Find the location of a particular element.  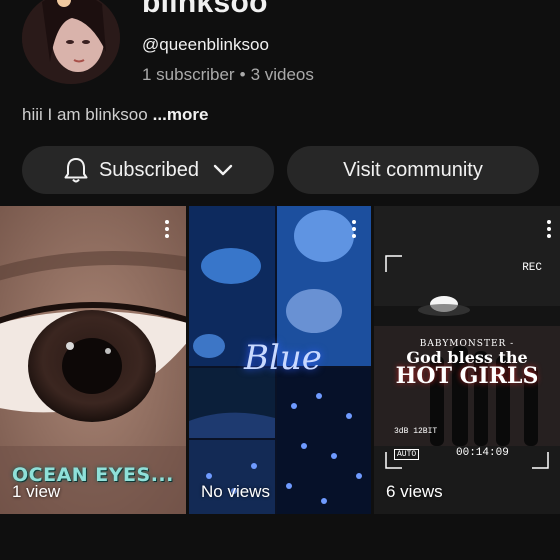

bio-text: hiii I am blinksoo is located at coordinates (85, 114).